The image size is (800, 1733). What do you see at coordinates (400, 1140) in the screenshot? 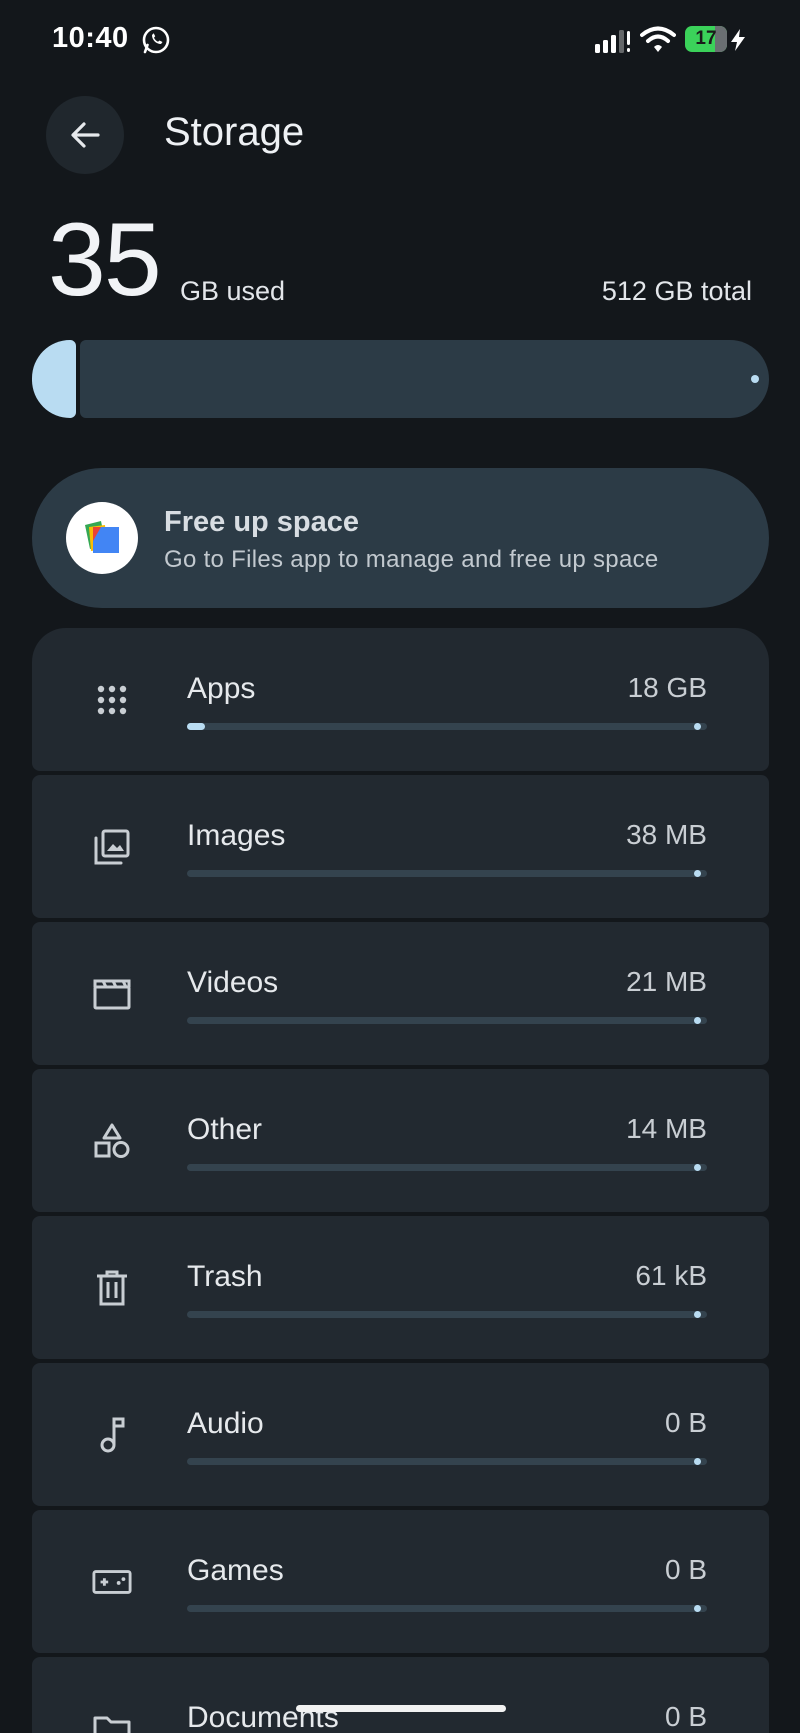
I see `category-other: Other 14 MB` at bounding box center [400, 1140].